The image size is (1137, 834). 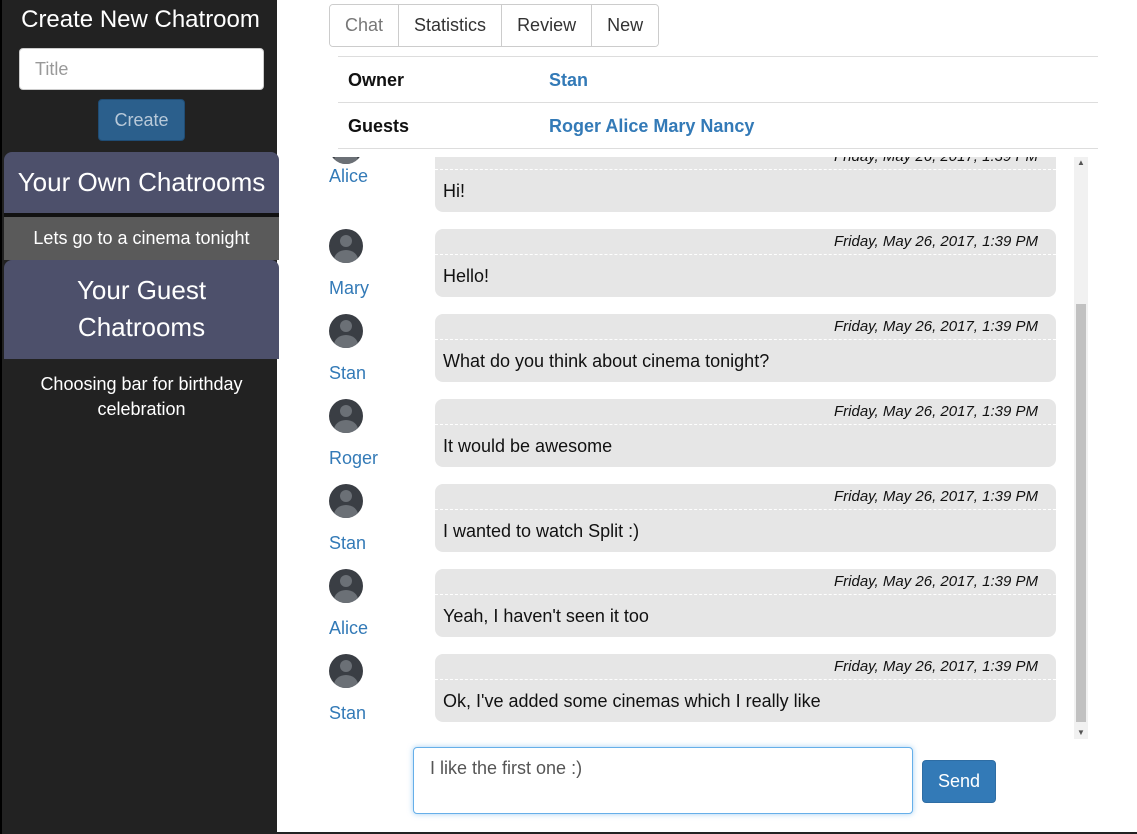 I want to click on chatroom-title-input, so click(x=141, y=69).